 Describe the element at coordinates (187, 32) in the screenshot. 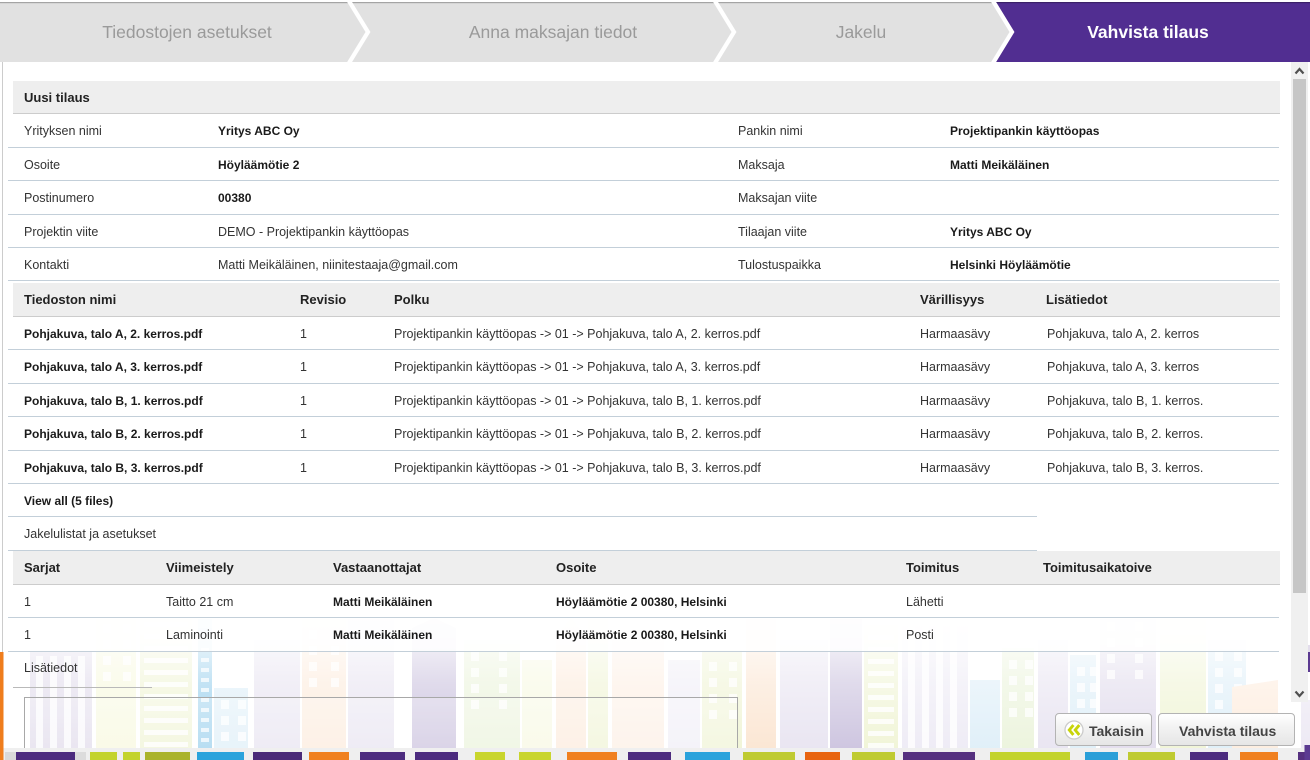

I see `svg-text: Tiedostojen asetukset` at that location.